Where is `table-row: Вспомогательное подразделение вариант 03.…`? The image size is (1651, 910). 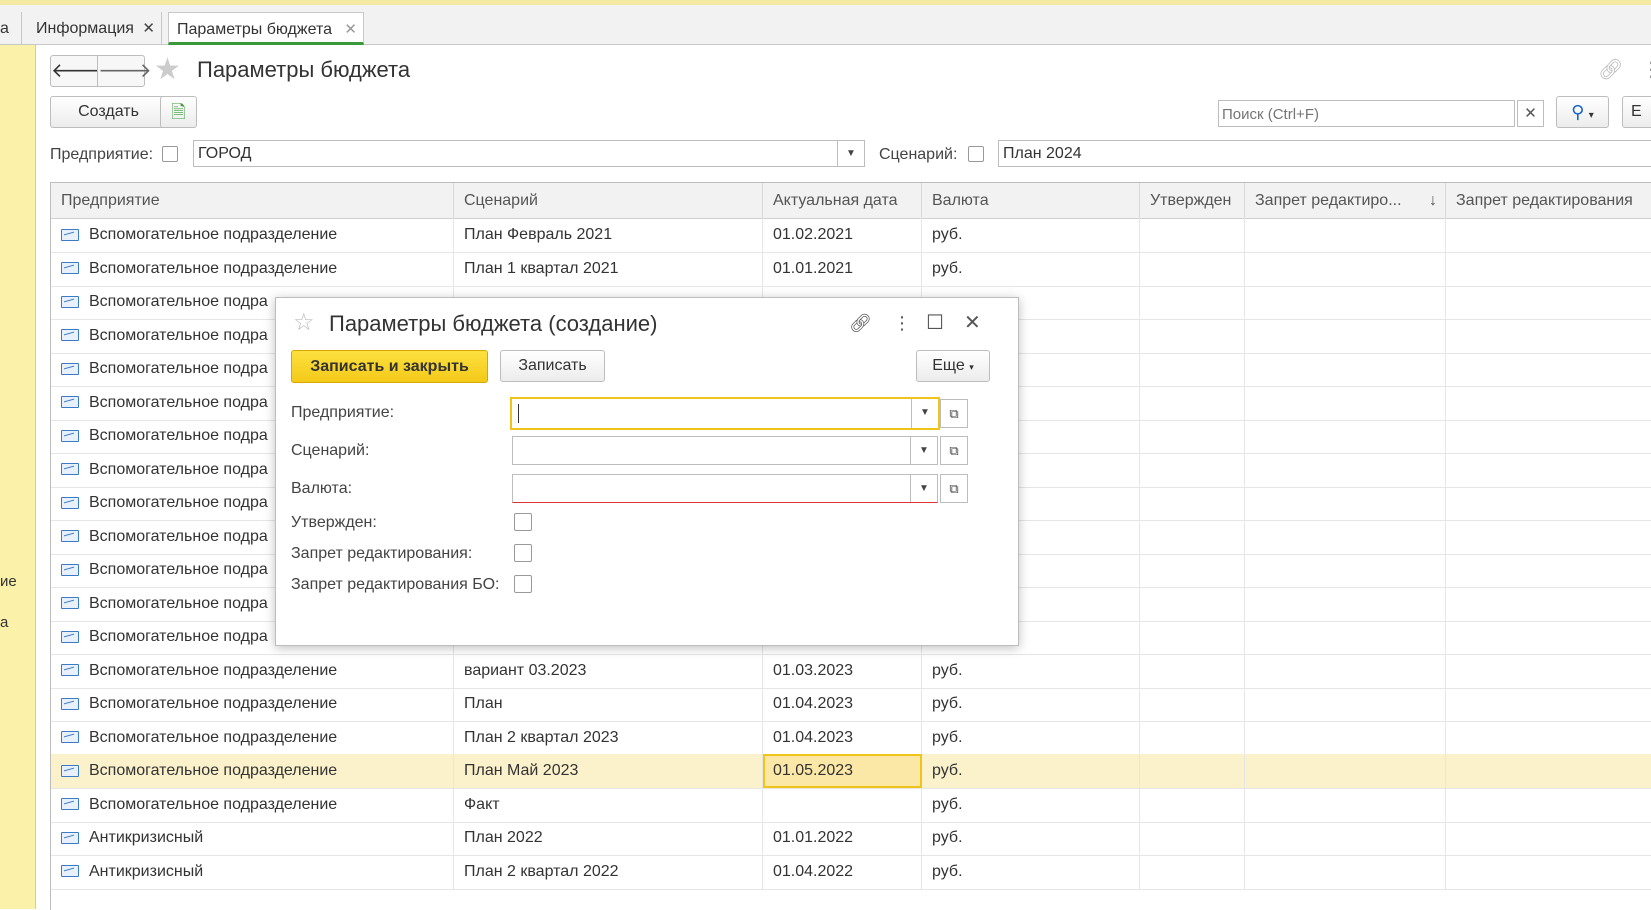 table-row: Вспомогательное подразделение вариант 03.… is located at coordinates (851, 671).